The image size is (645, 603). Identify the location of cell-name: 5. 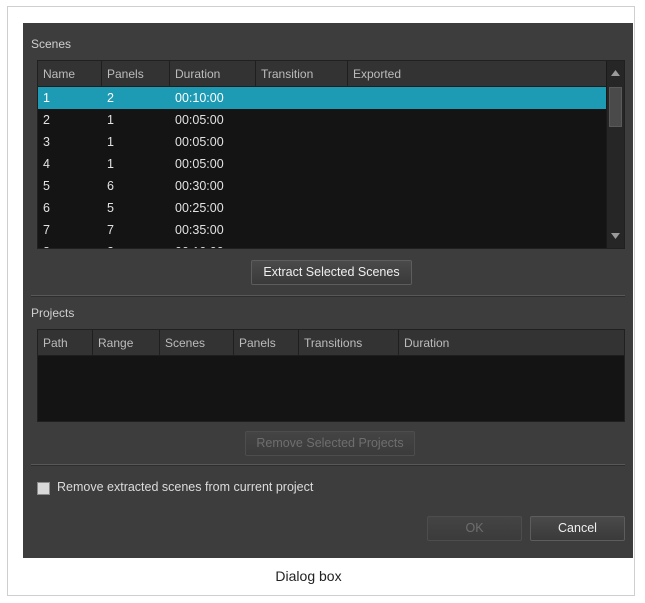
(46, 186).